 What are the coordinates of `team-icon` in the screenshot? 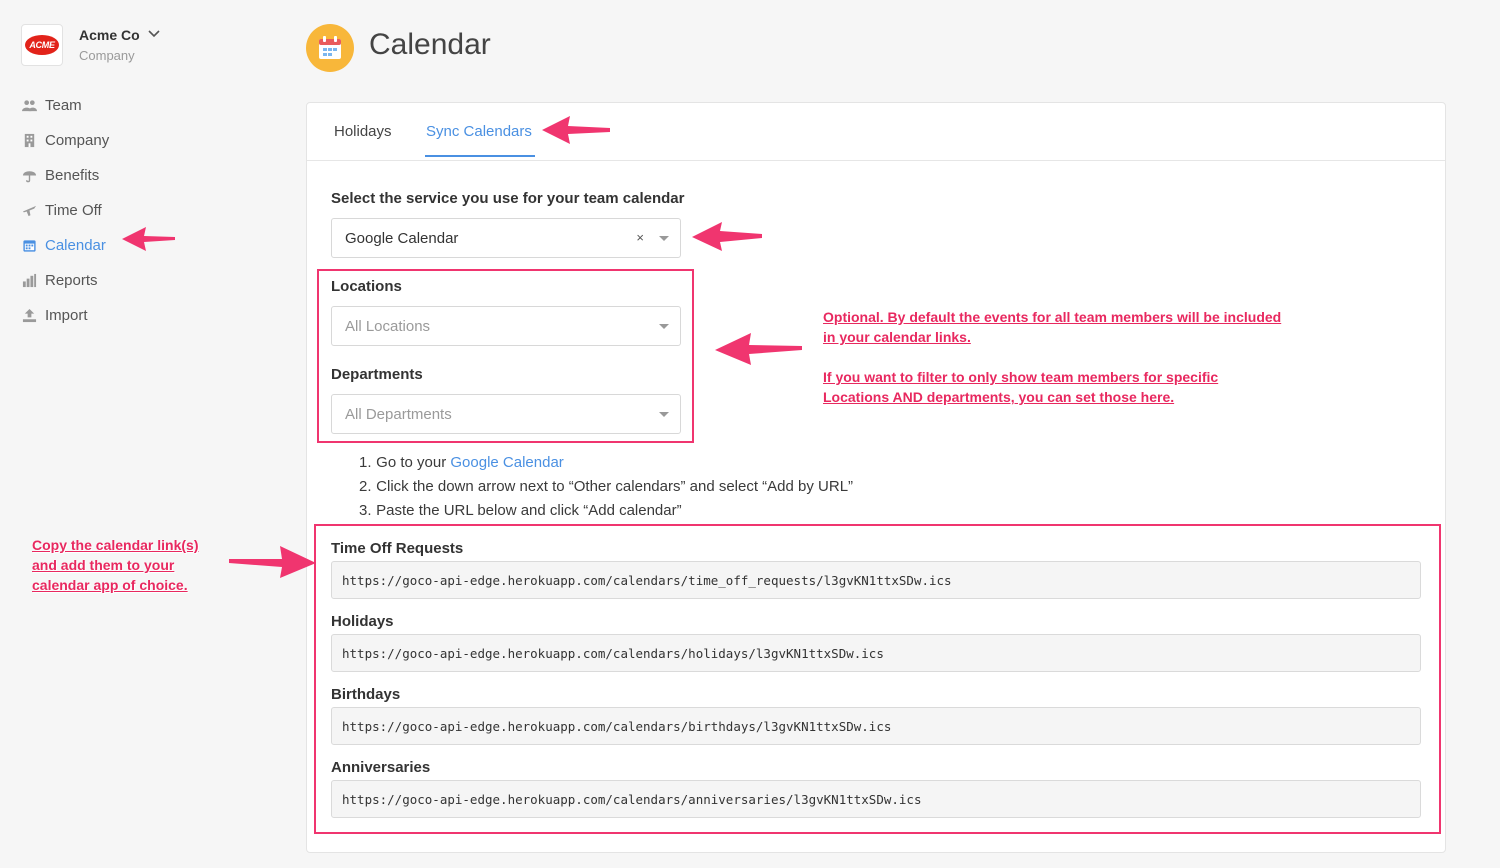 It's located at (29, 106).